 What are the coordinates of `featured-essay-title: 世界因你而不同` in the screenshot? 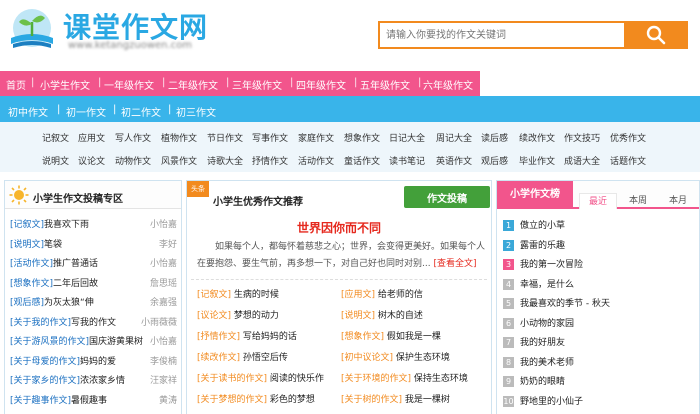 It's located at (339, 227).